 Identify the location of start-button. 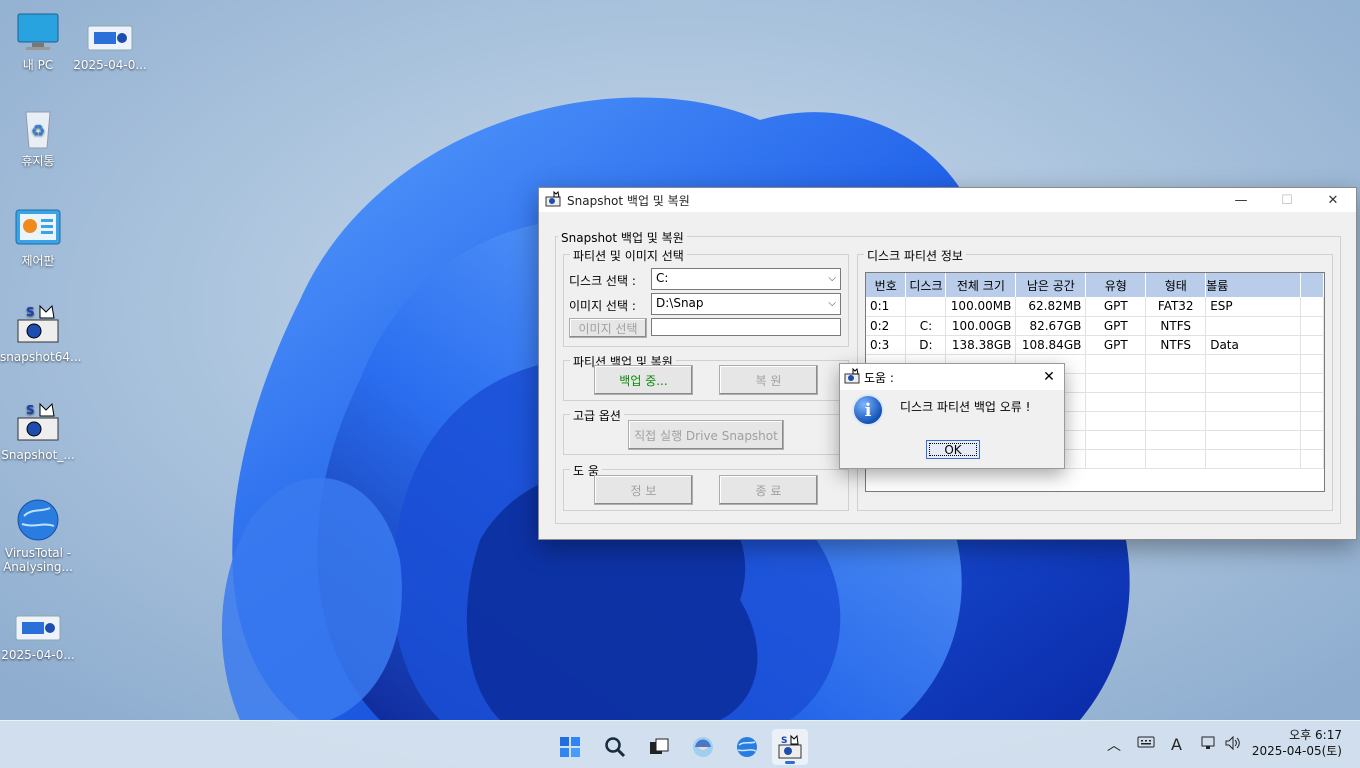
(570, 747).